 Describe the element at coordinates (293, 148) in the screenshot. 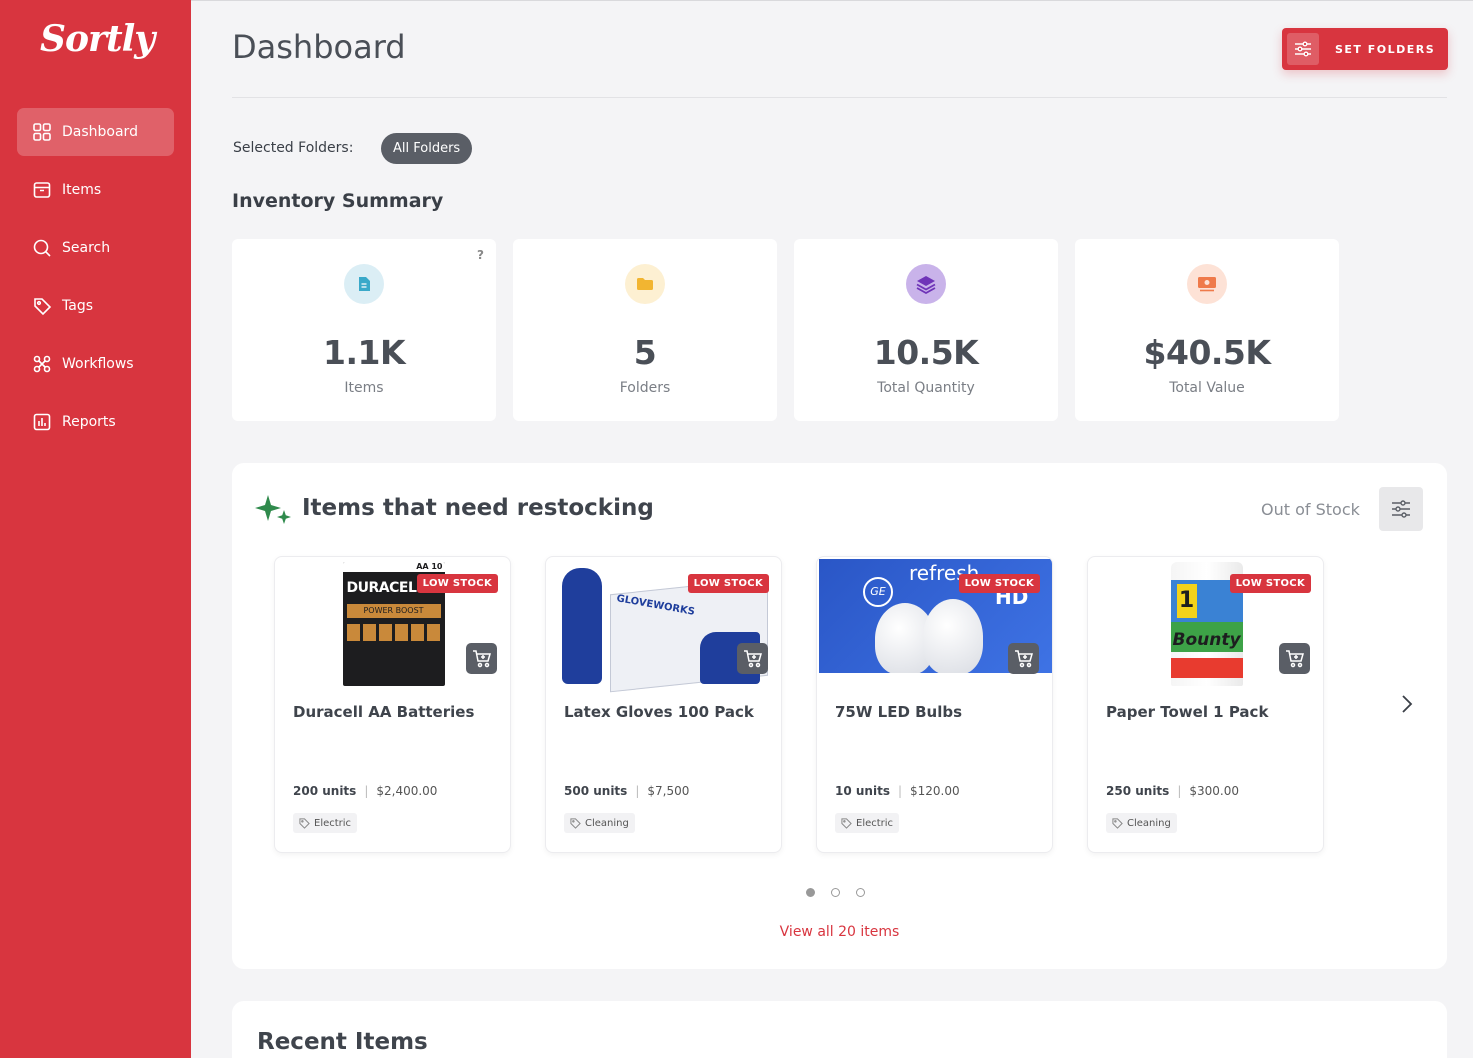

I see `selected-folders-label: Selected Folders:` at that location.